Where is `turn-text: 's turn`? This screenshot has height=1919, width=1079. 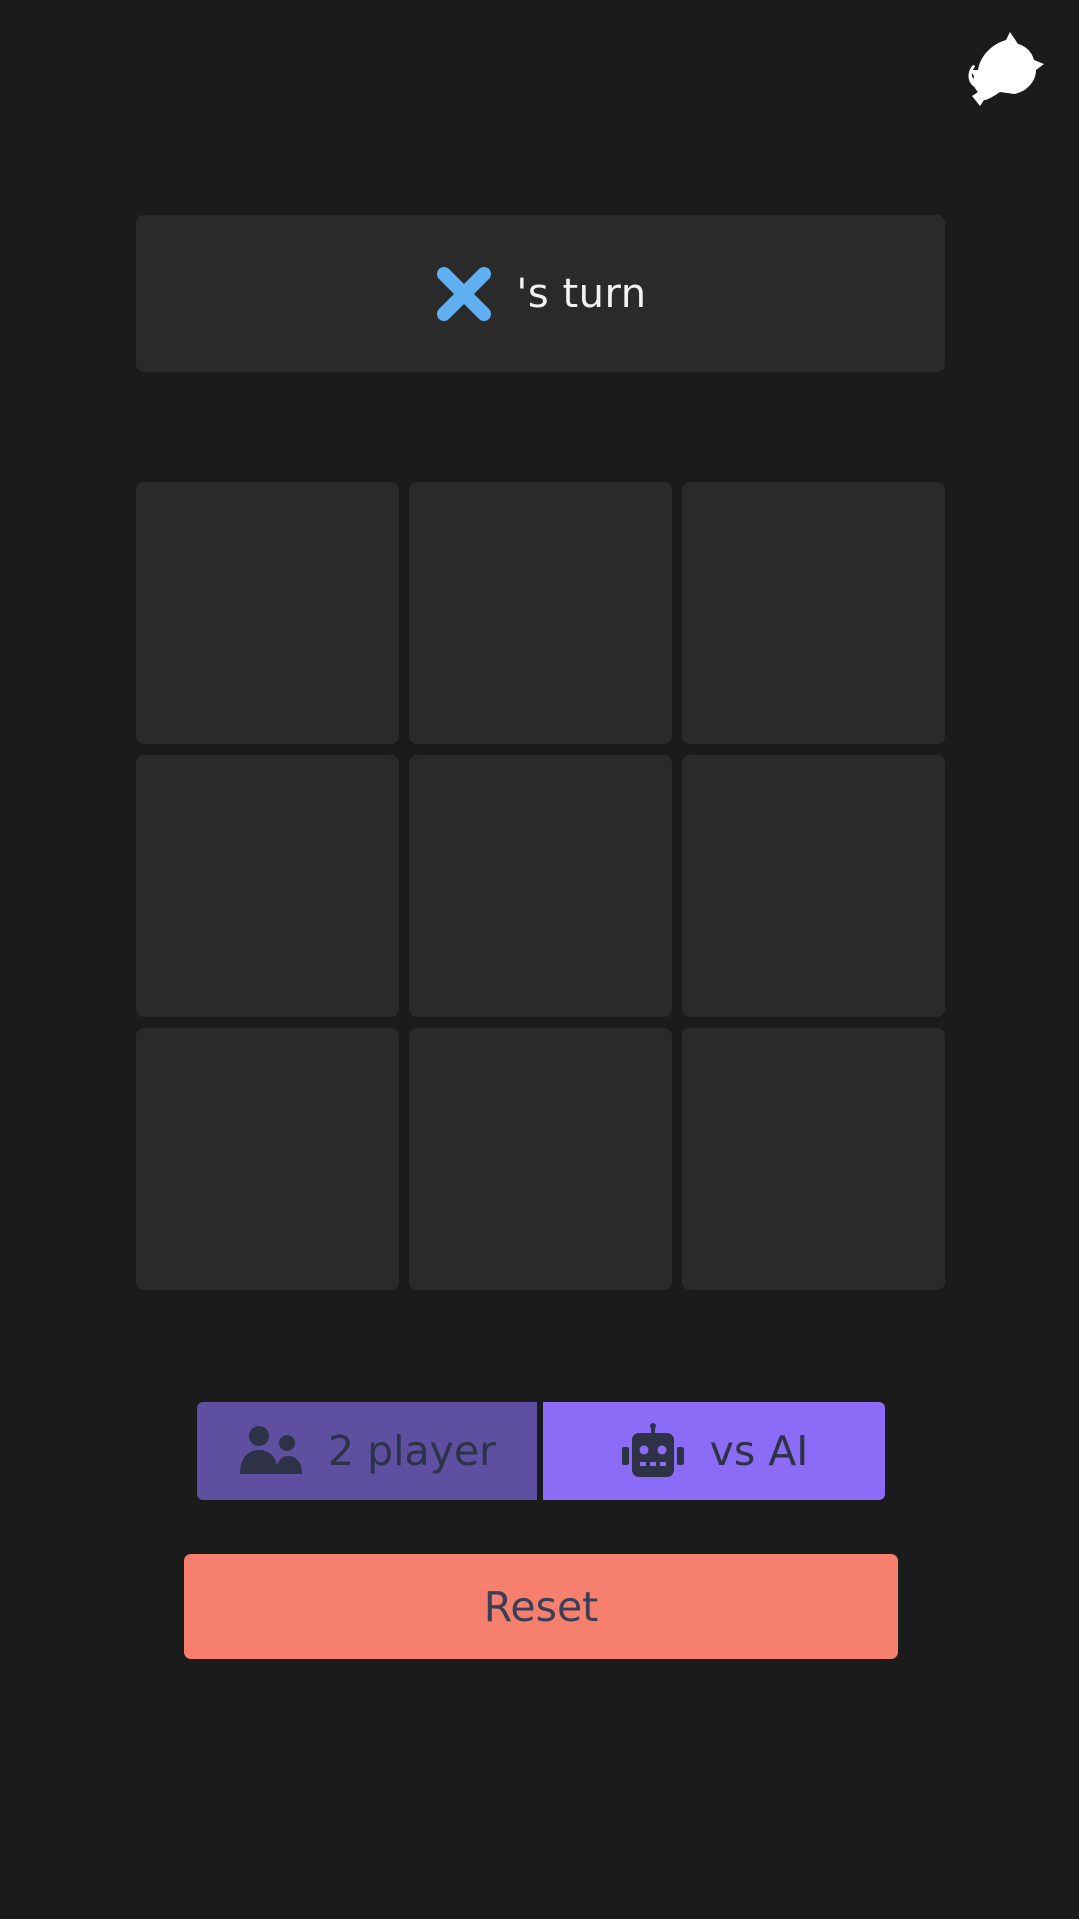
turn-text: 's turn is located at coordinates (581, 293).